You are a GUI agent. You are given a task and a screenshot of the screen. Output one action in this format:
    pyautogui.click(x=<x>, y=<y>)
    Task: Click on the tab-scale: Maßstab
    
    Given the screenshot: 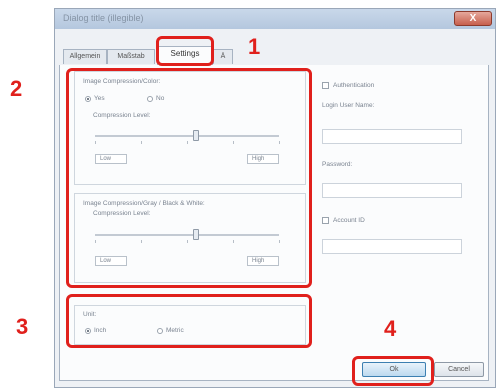 What is the action you would take?
    pyautogui.click(x=131, y=56)
    